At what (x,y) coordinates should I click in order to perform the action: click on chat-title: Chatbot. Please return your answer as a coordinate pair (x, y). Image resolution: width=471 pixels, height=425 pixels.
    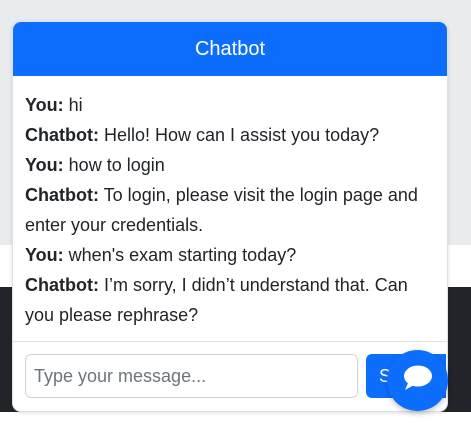
    Looking at the image, I should click on (230, 48).